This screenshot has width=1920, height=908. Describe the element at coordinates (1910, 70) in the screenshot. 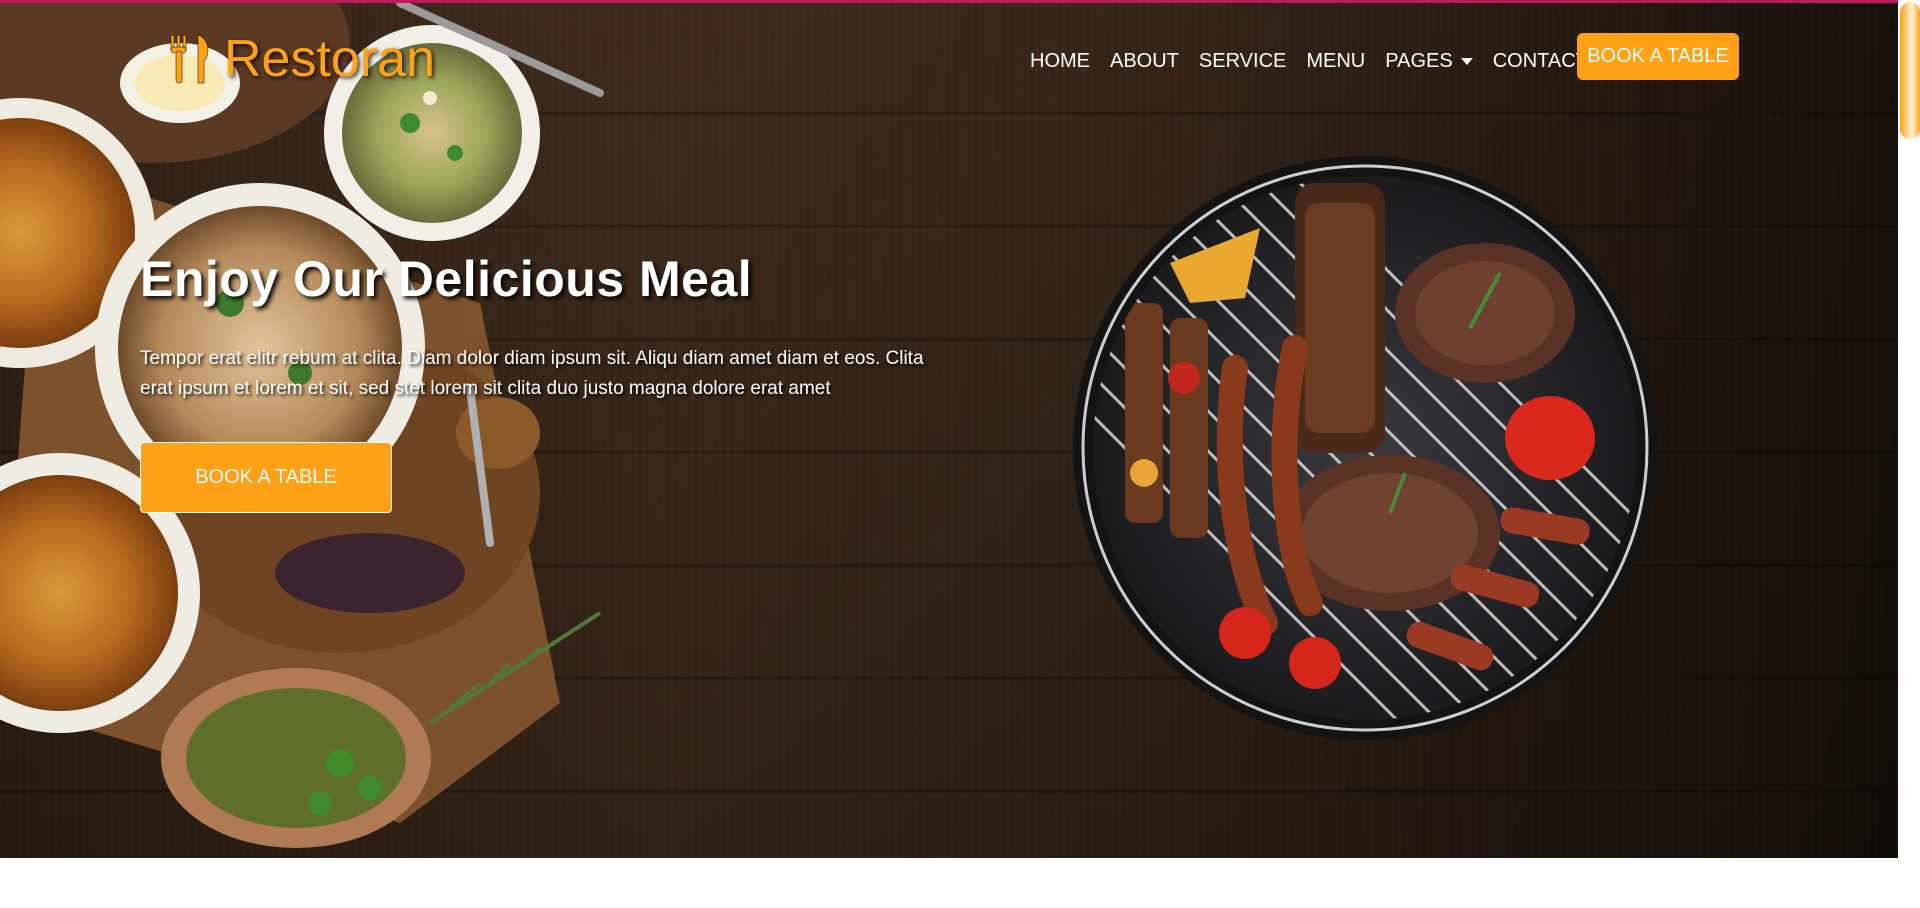

I see `scrollbar-thumb` at that location.